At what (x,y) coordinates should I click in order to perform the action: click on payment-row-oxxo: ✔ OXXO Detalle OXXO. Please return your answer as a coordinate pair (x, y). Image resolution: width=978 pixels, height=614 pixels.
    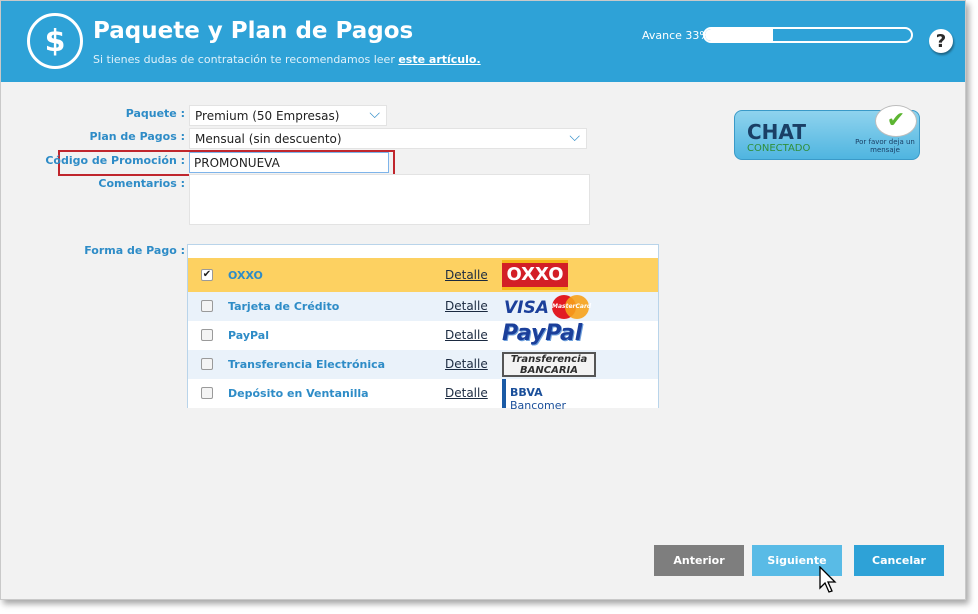
    Looking at the image, I should click on (423, 275).